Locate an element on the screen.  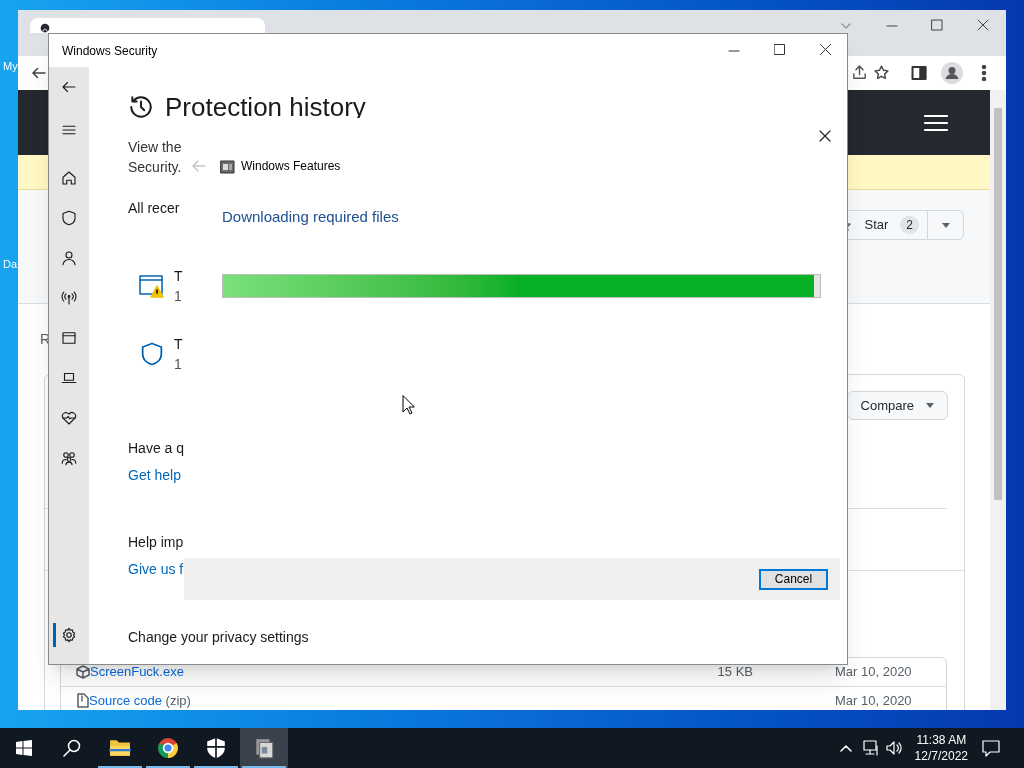
family-icon is located at coordinates (69, 458).